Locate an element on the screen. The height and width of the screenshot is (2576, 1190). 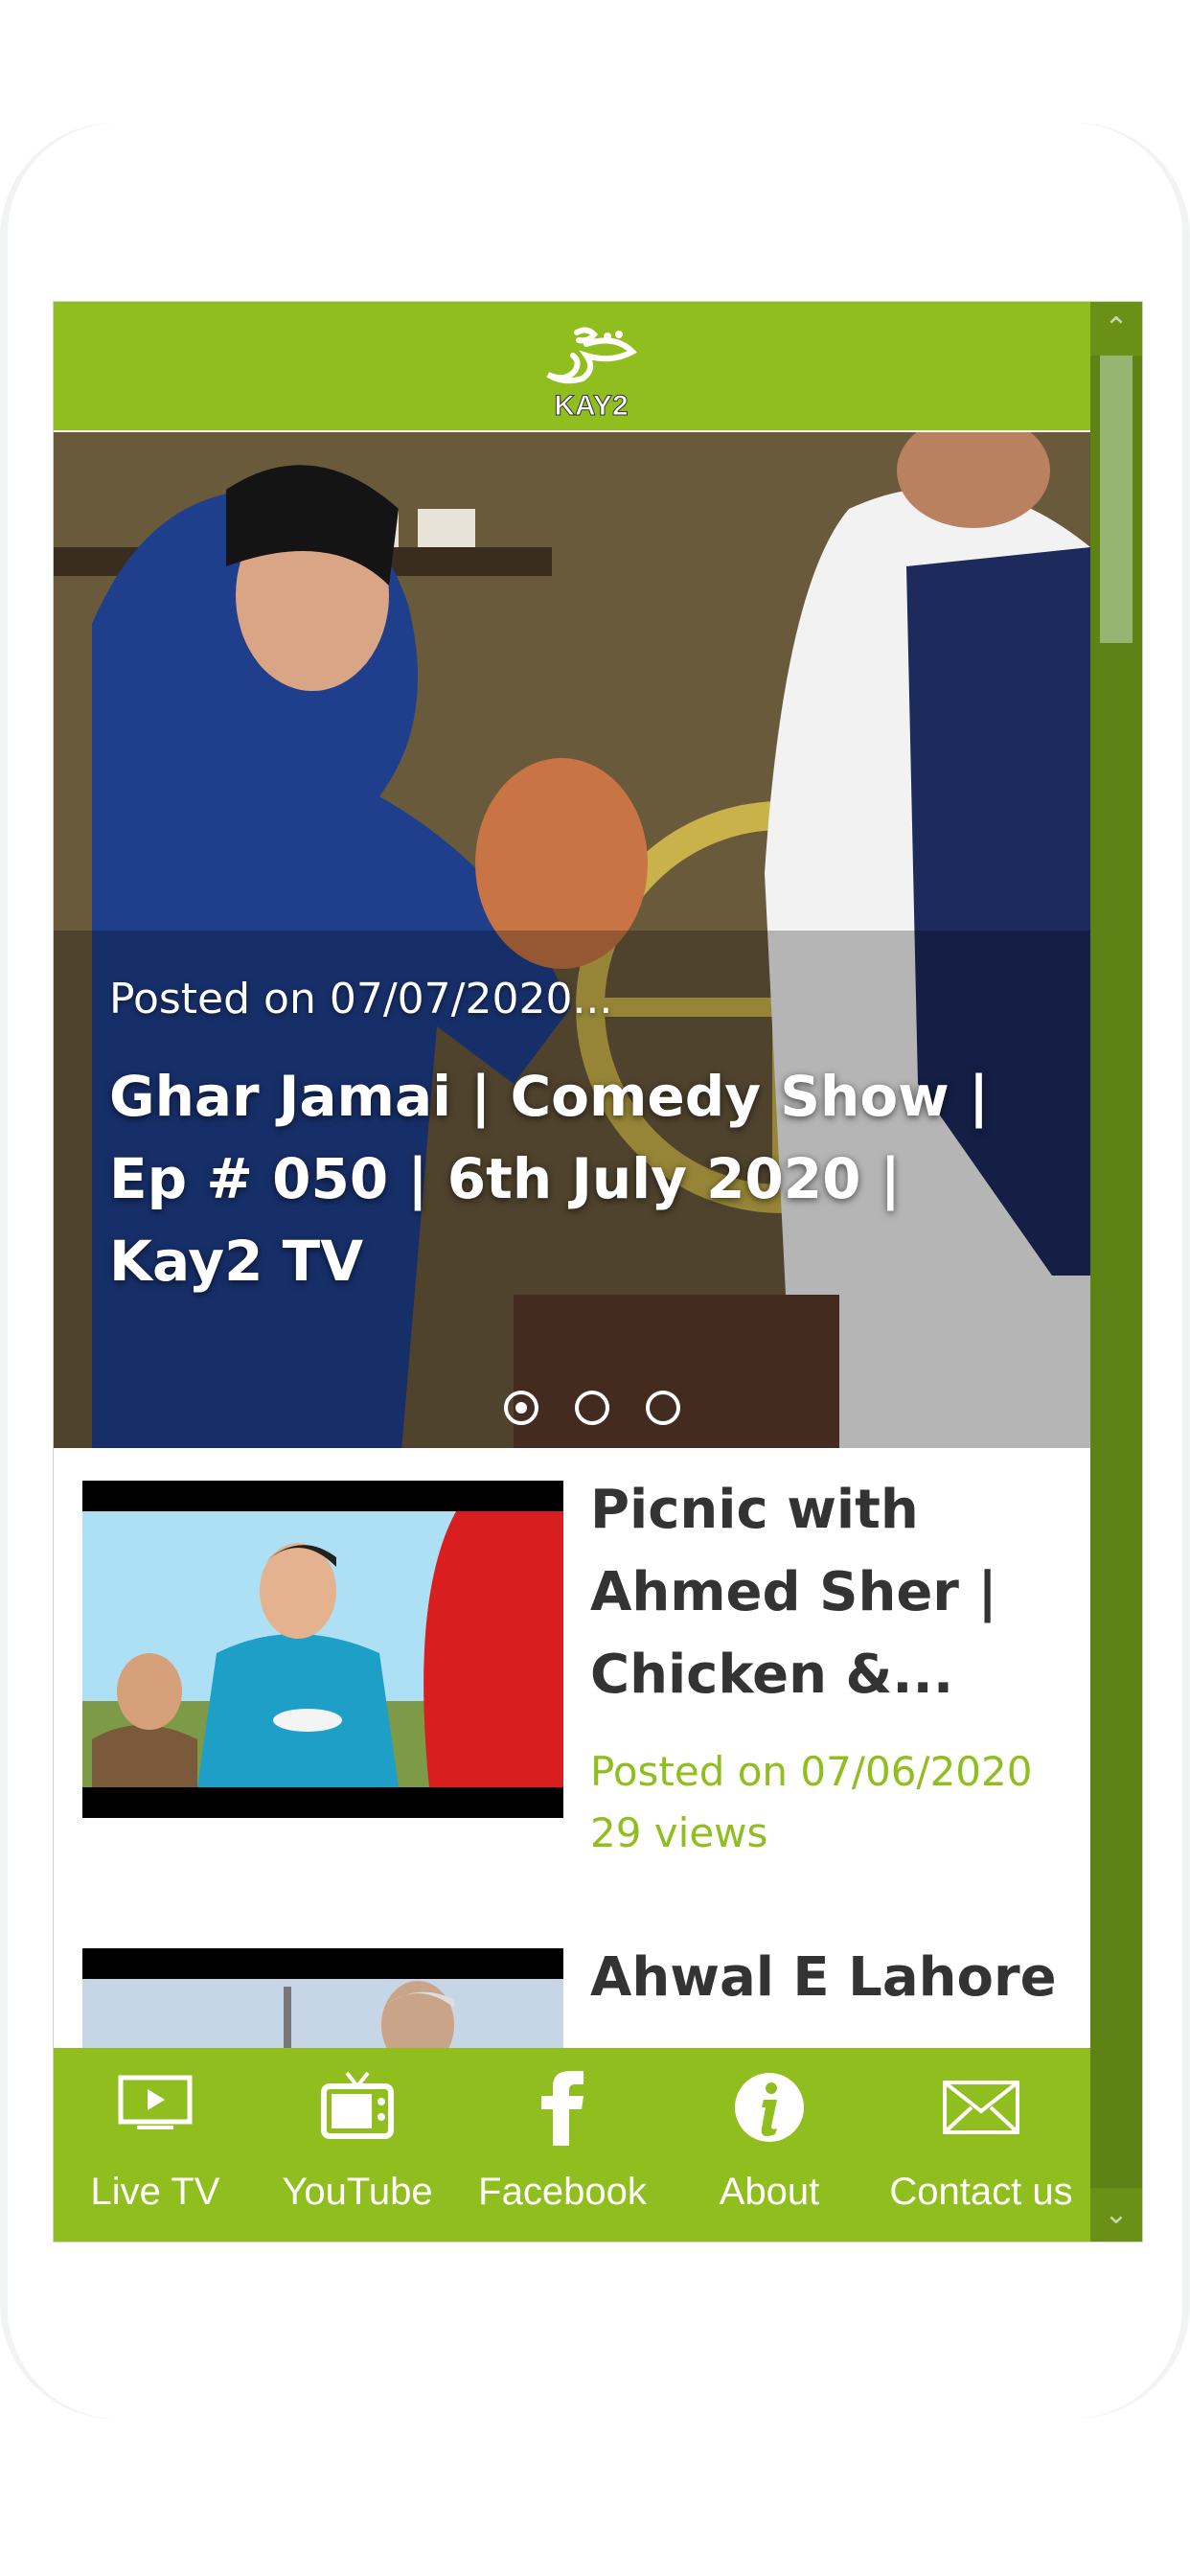
television-icon is located at coordinates (358, 2105).